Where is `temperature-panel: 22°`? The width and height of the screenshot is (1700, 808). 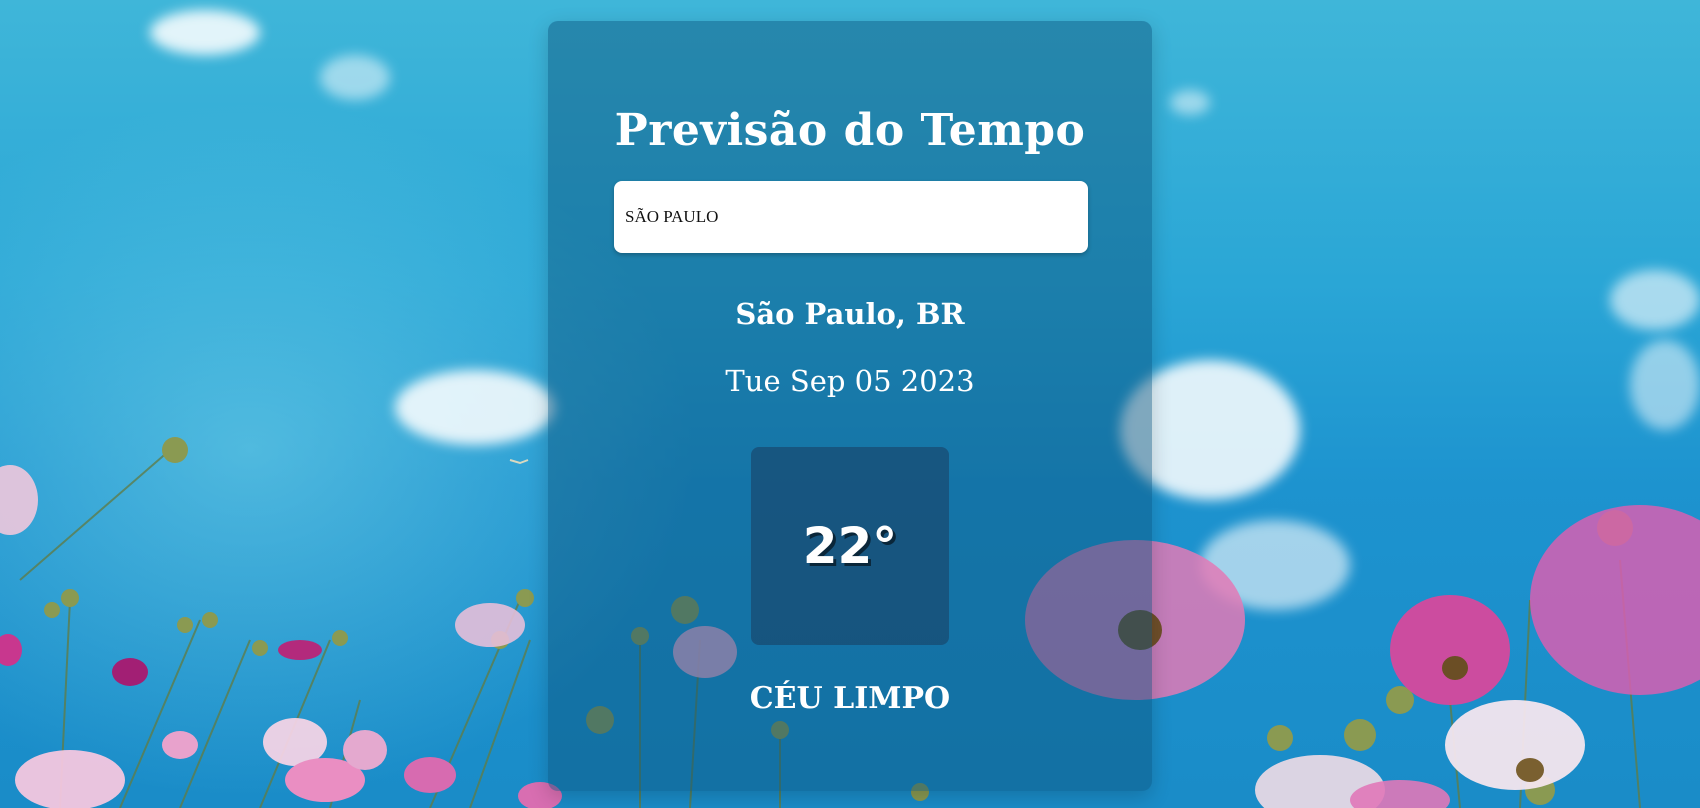 temperature-panel: 22° is located at coordinates (850, 546).